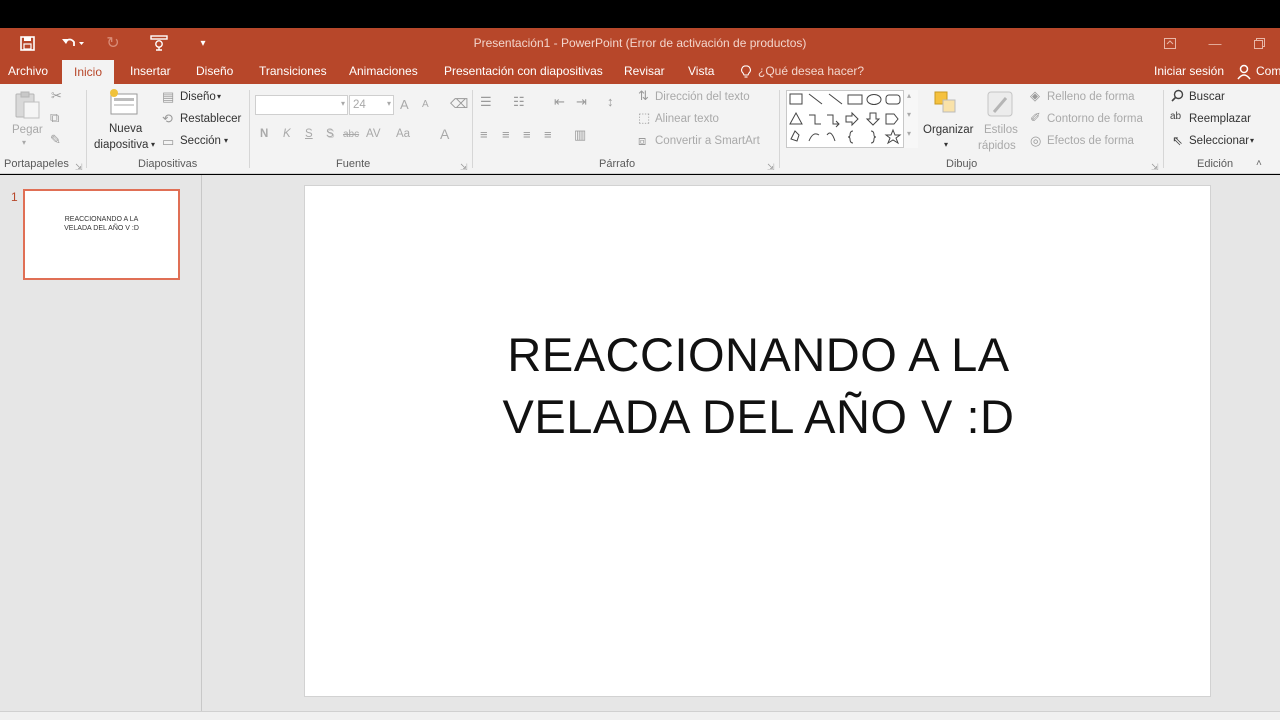 This screenshot has width=1280, height=720. Describe the element at coordinates (210, 119) in the screenshot. I see `reset-button: Restablecer` at that location.